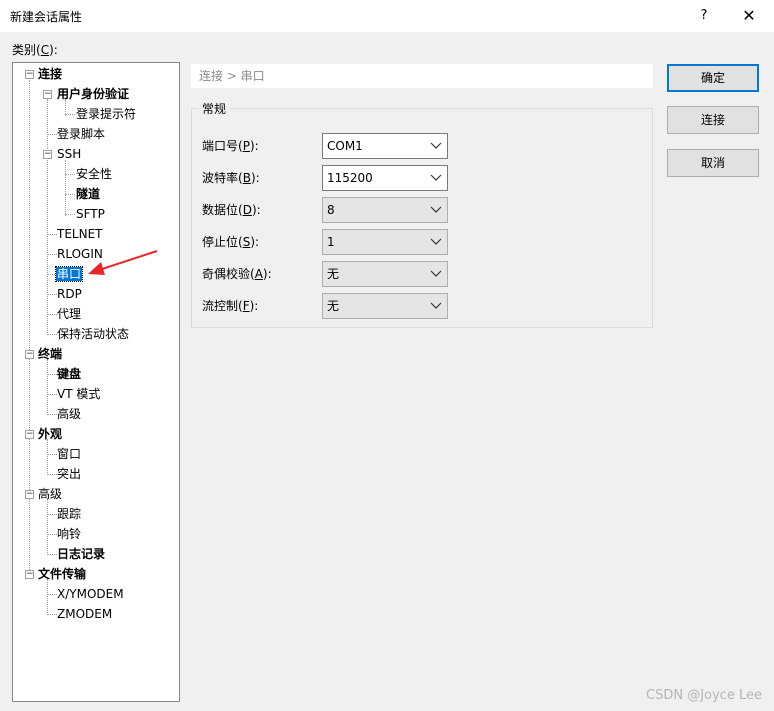  Describe the element at coordinates (106, 114) in the screenshot. I see `tree-item-login-prompt: 登录提示符` at that location.